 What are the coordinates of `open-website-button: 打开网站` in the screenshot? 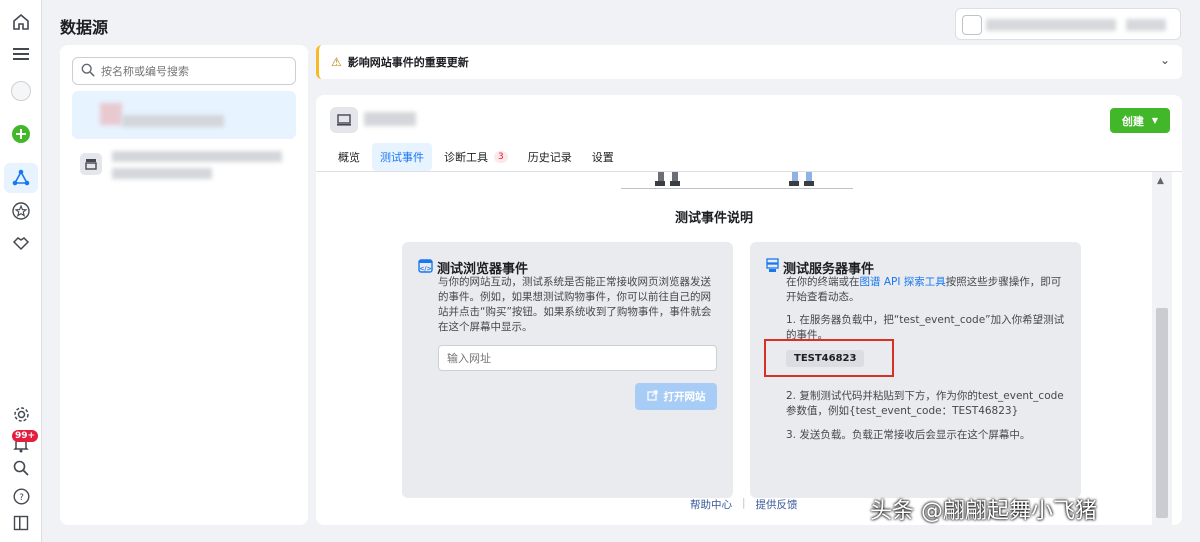 It's located at (676, 396).